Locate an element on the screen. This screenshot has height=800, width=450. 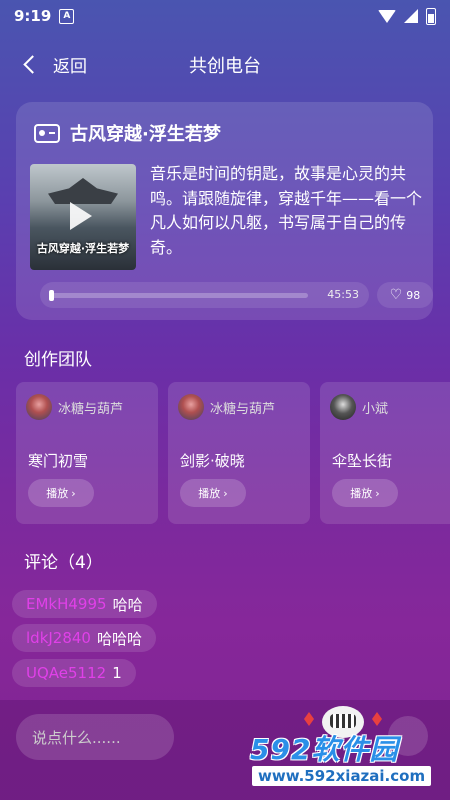
battery-icon is located at coordinates (431, 16).